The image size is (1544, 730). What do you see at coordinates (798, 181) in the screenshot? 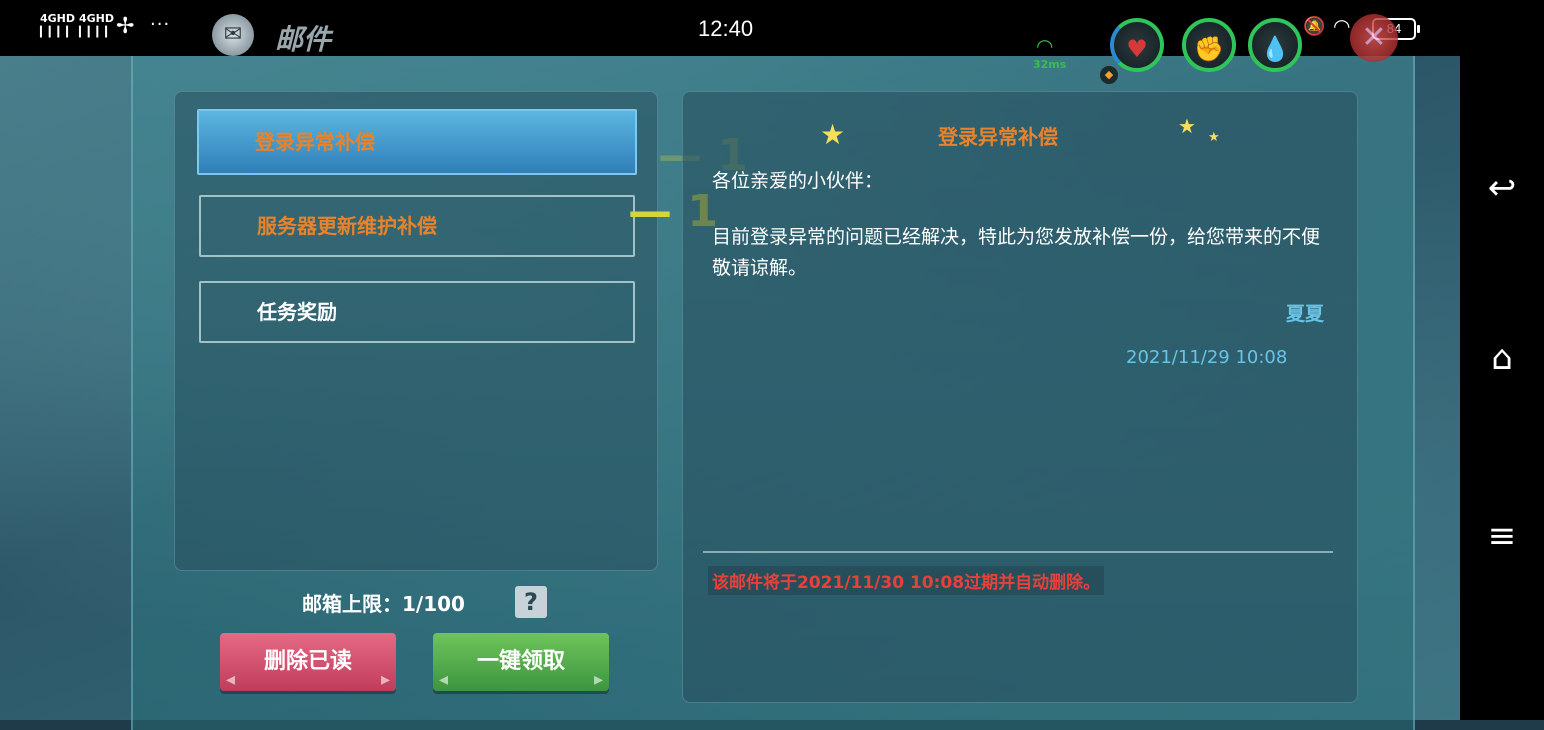
I see `mail-greeting: 各位亲爱的小伙伴：` at bounding box center [798, 181].